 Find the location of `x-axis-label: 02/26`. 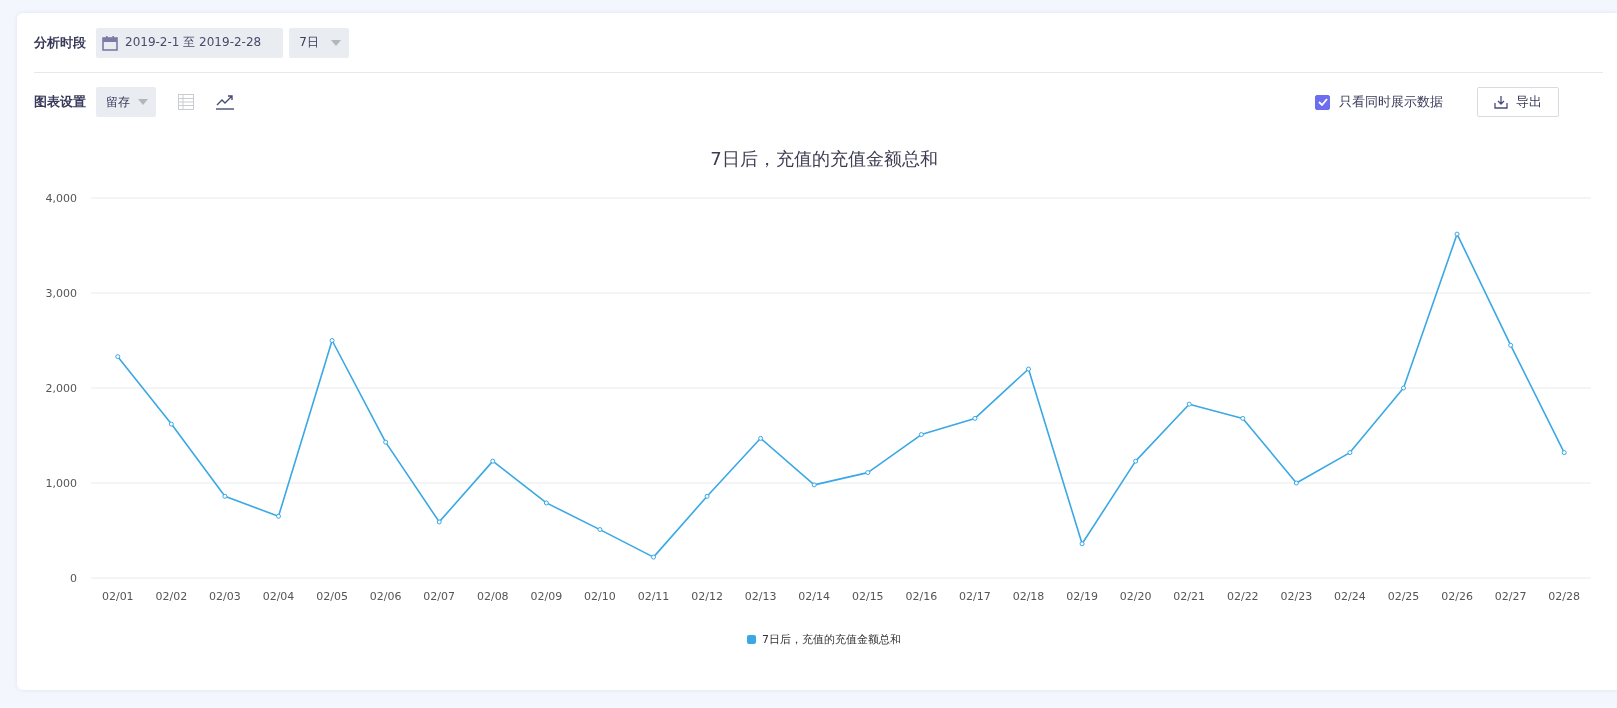

x-axis-label: 02/26 is located at coordinates (1457, 596).